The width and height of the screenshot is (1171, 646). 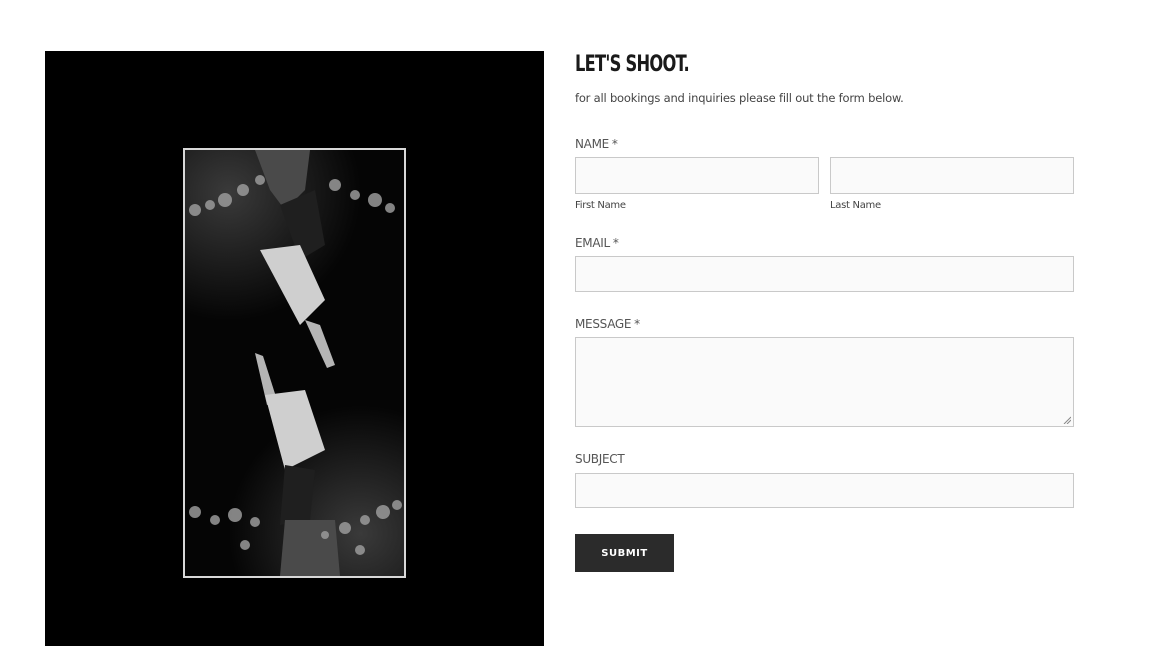 What do you see at coordinates (855, 205) in the screenshot?
I see `last-name-sublabel: Last Name` at bounding box center [855, 205].